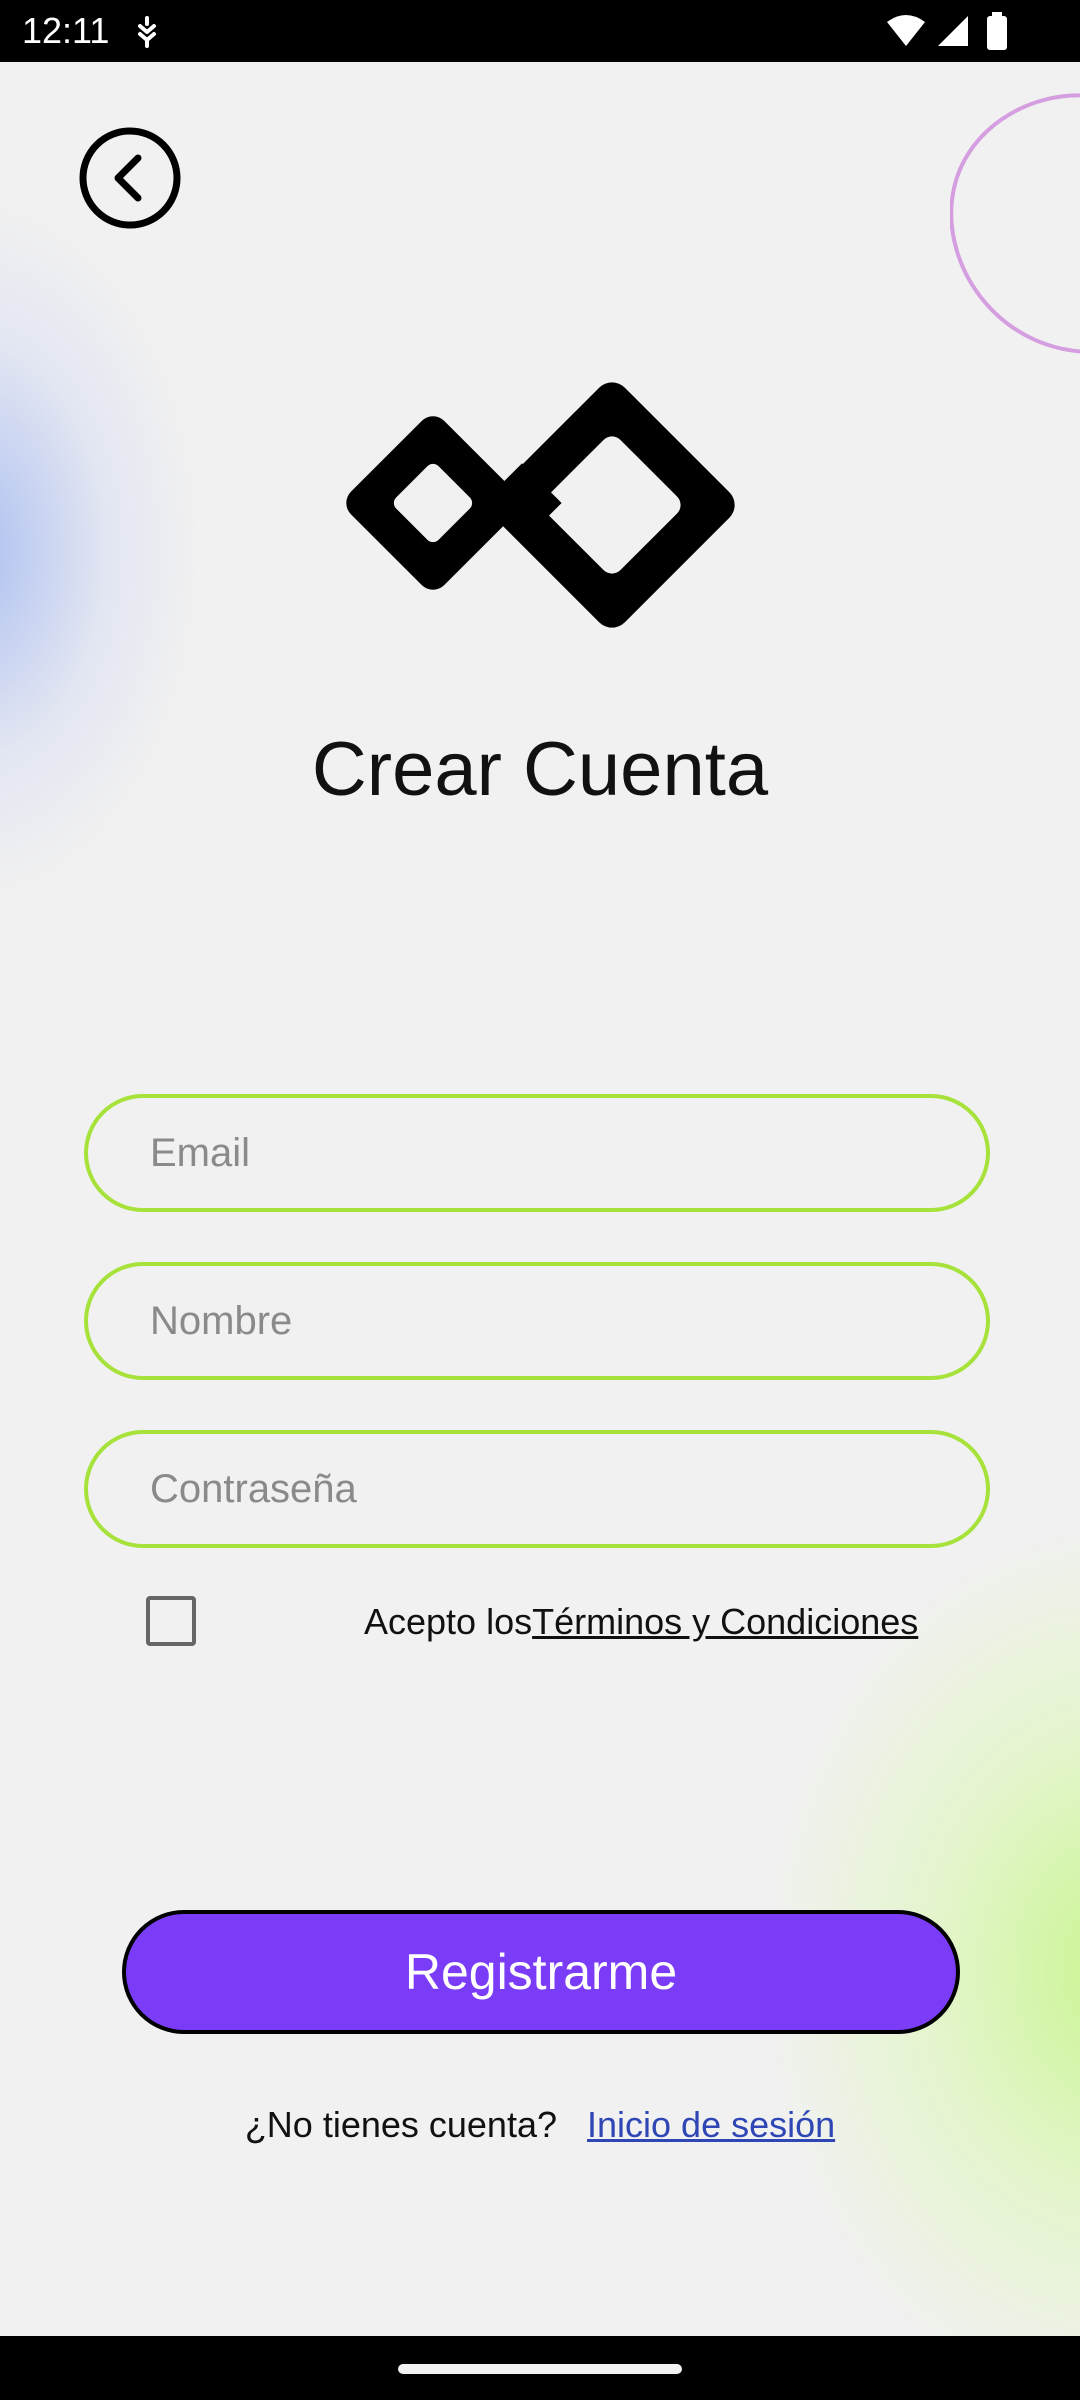 This screenshot has width=1080, height=2400. What do you see at coordinates (725, 1621) in the screenshot?
I see `terms-link: Términos y Condiciones` at bounding box center [725, 1621].